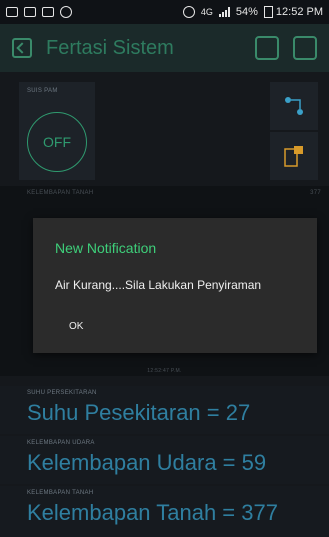 This screenshot has height=537, width=329. I want to click on signal-icon, so click(224, 12).